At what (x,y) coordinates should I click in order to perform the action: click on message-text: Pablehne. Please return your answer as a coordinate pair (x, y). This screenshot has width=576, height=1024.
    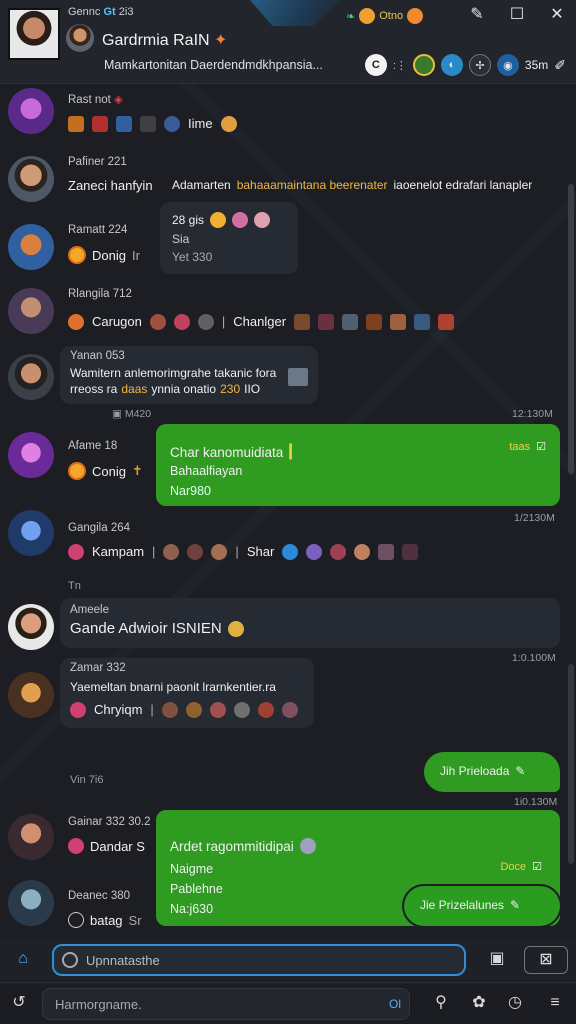
    Looking at the image, I should click on (196, 889).